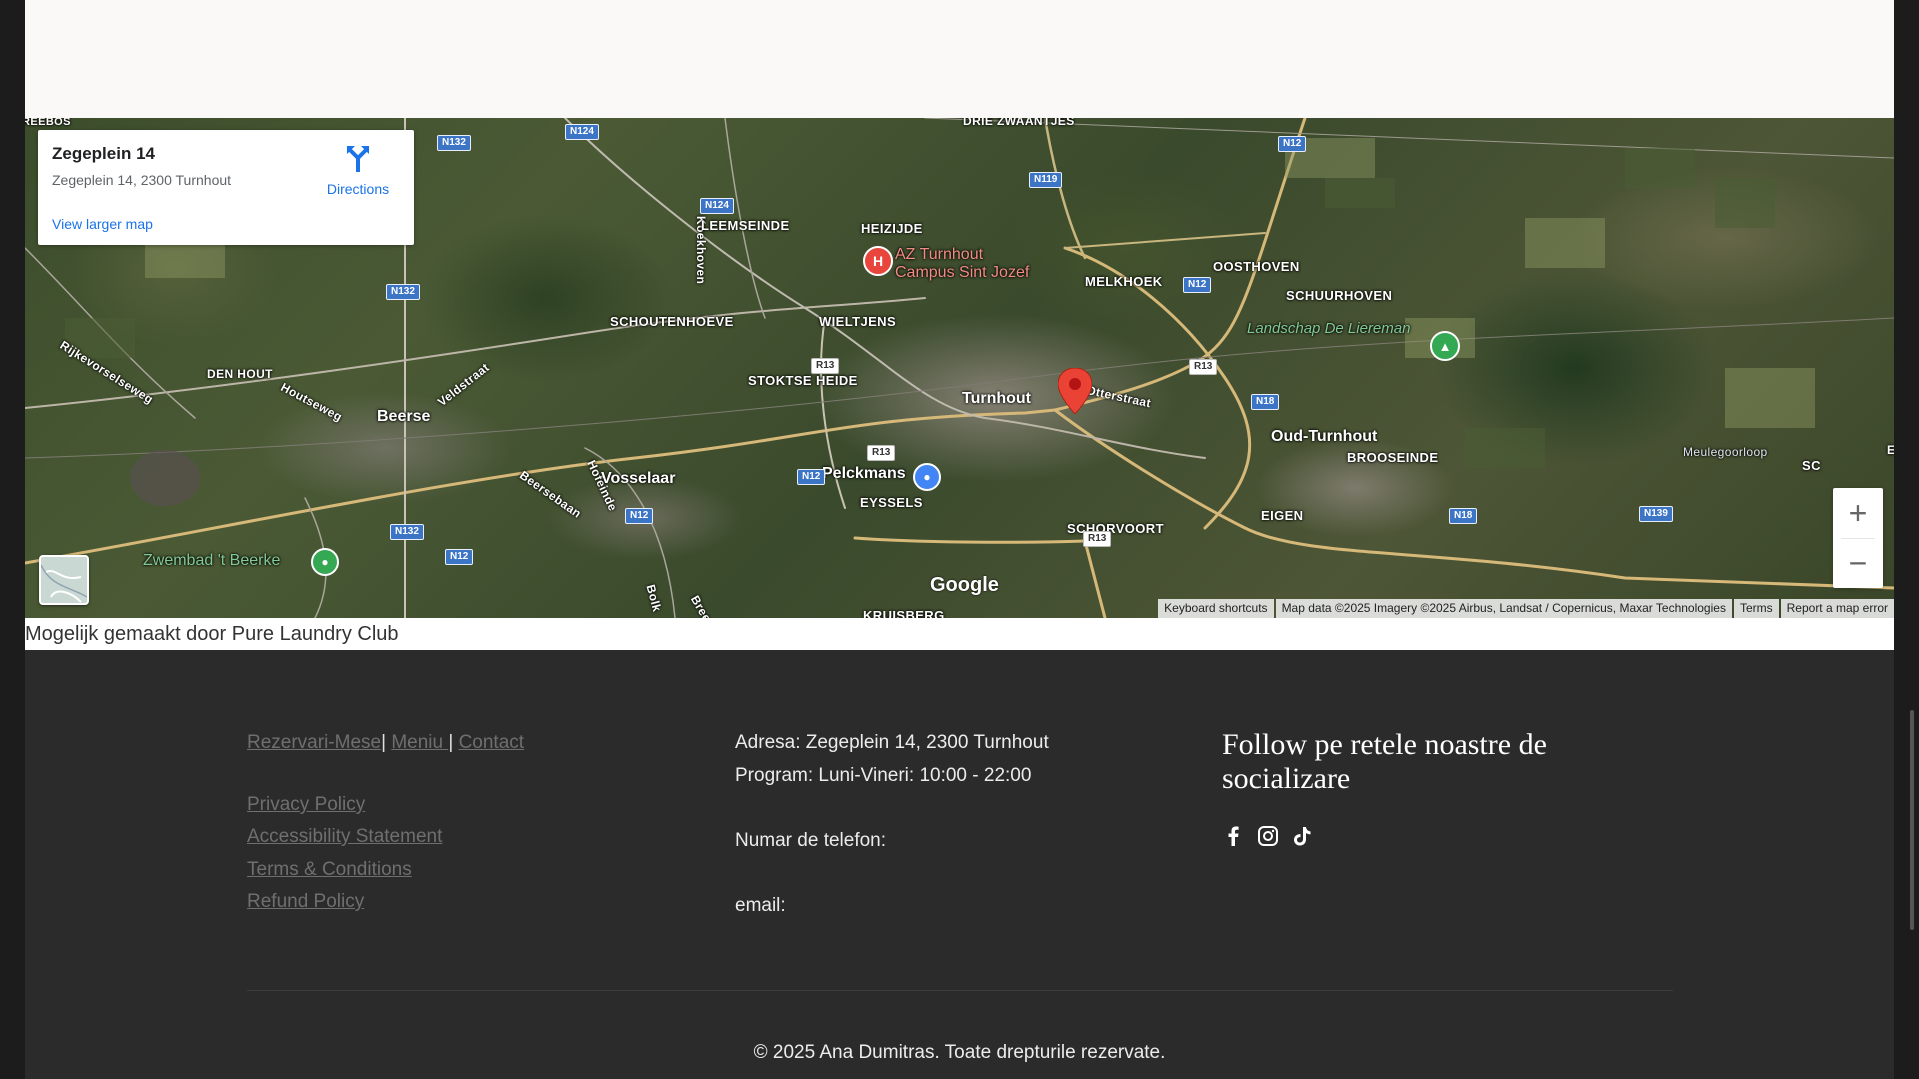 Image resolution: width=1919 pixels, height=1079 pixels. I want to click on footer-link-meniu: Meniu, so click(419, 742).